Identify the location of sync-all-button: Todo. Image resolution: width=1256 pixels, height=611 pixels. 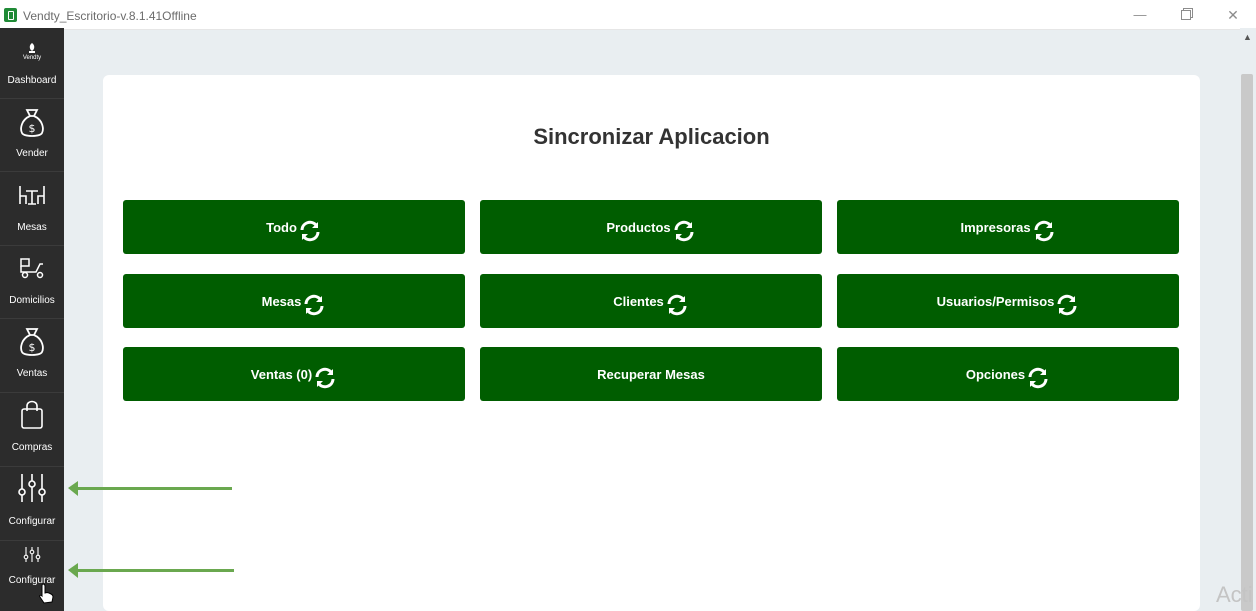
(294, 227).